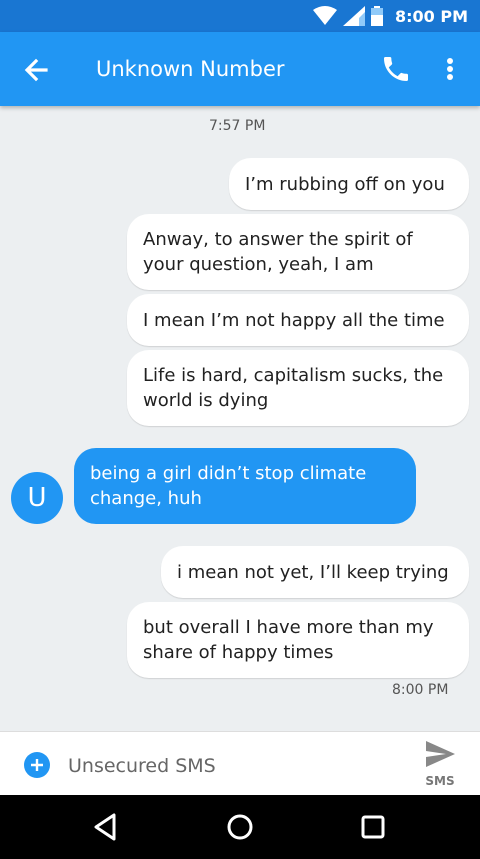  Describe the element at coordinates (36, 70) in the screenshot. I see `arrow-left-icon` at that location.